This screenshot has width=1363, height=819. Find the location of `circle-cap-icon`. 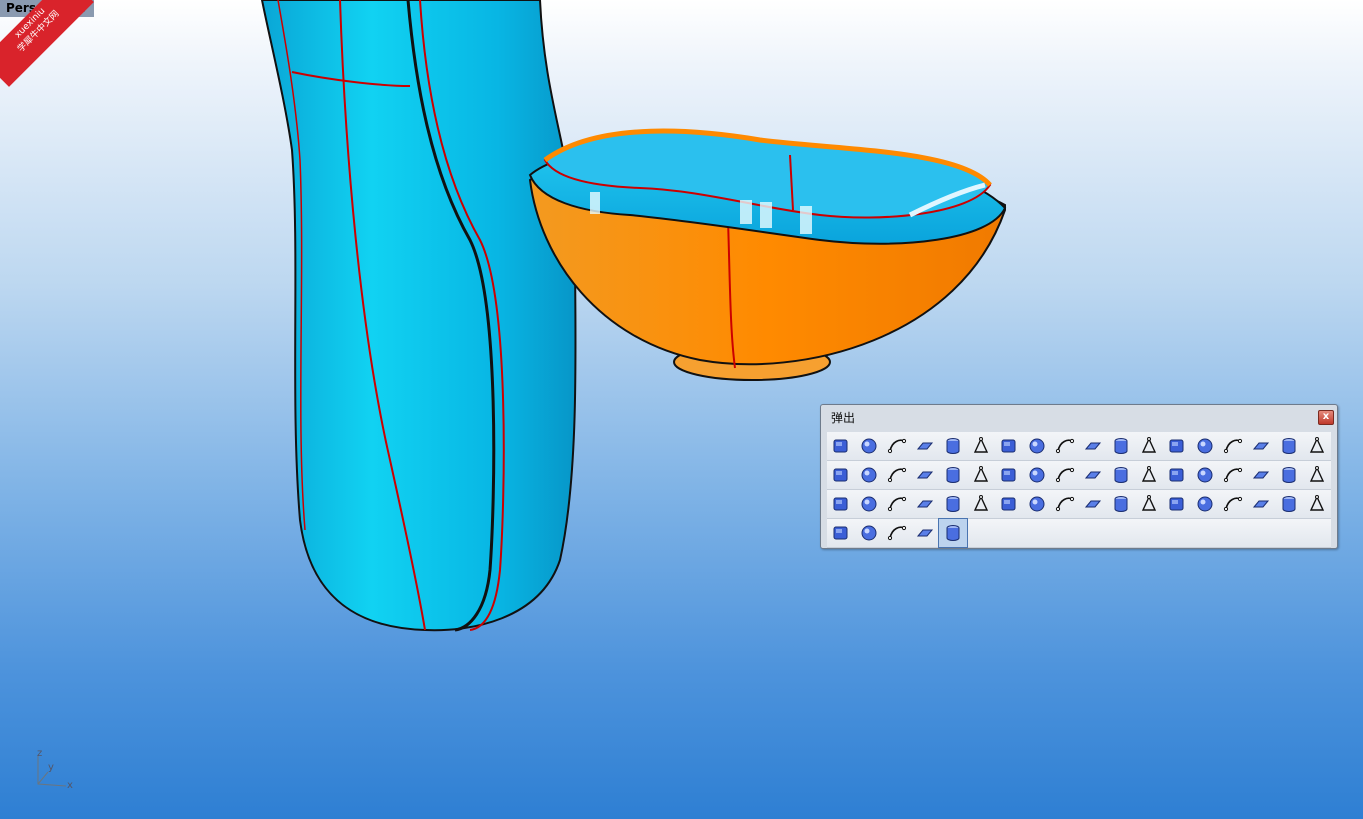

circle-cap-icon is located at coordinates (1121, 475).